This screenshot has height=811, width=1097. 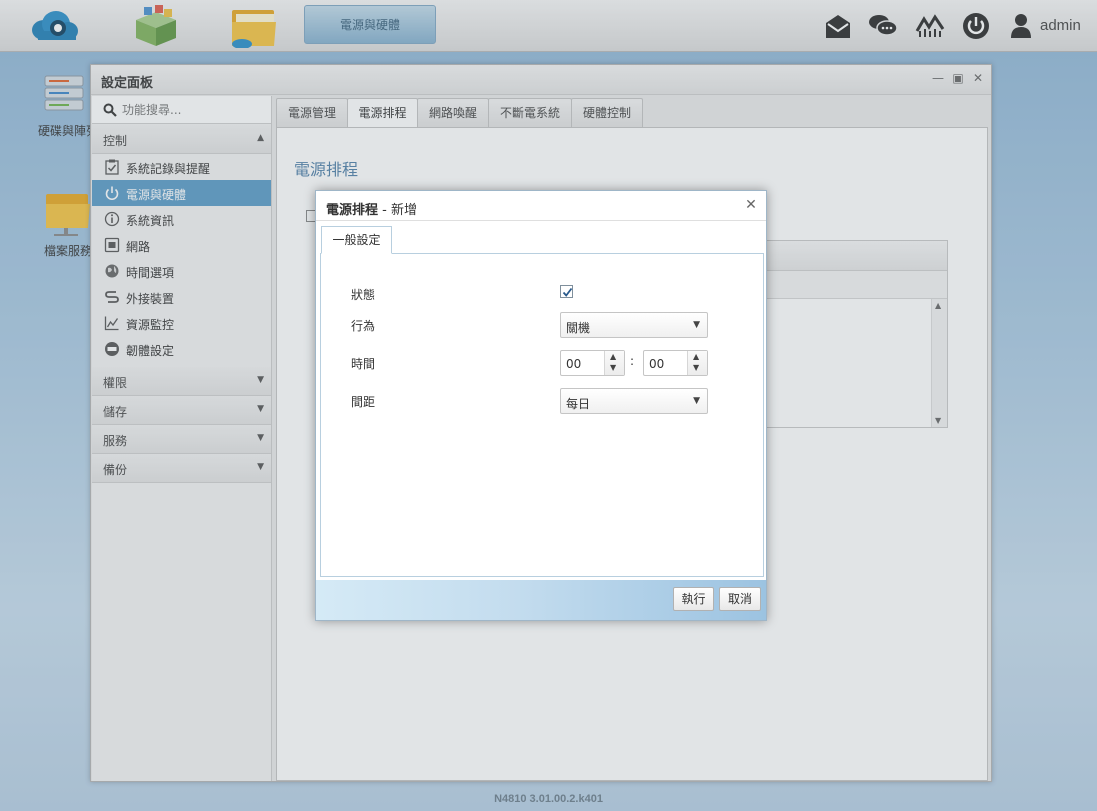 I want to click on checkmark-icon, so click(x=567, y=292).